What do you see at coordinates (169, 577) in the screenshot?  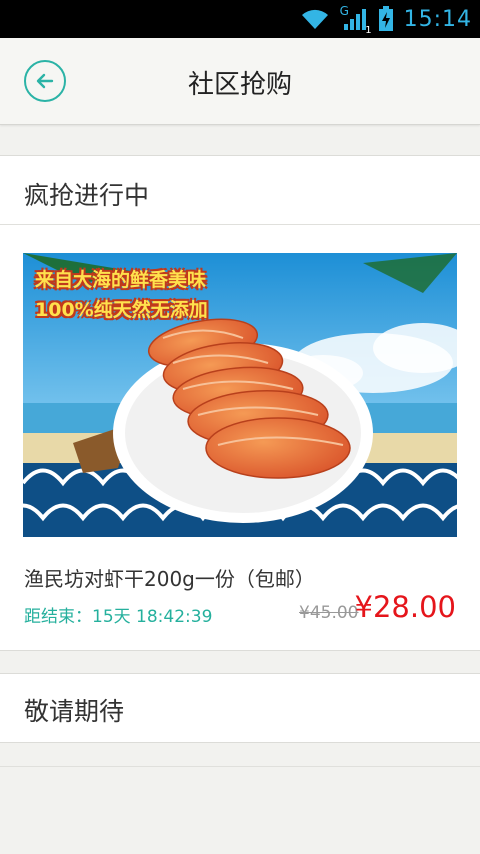 I see `product-name: 渔民坊对虾干200g一份（包邮）` at bounding box center [169, 577].